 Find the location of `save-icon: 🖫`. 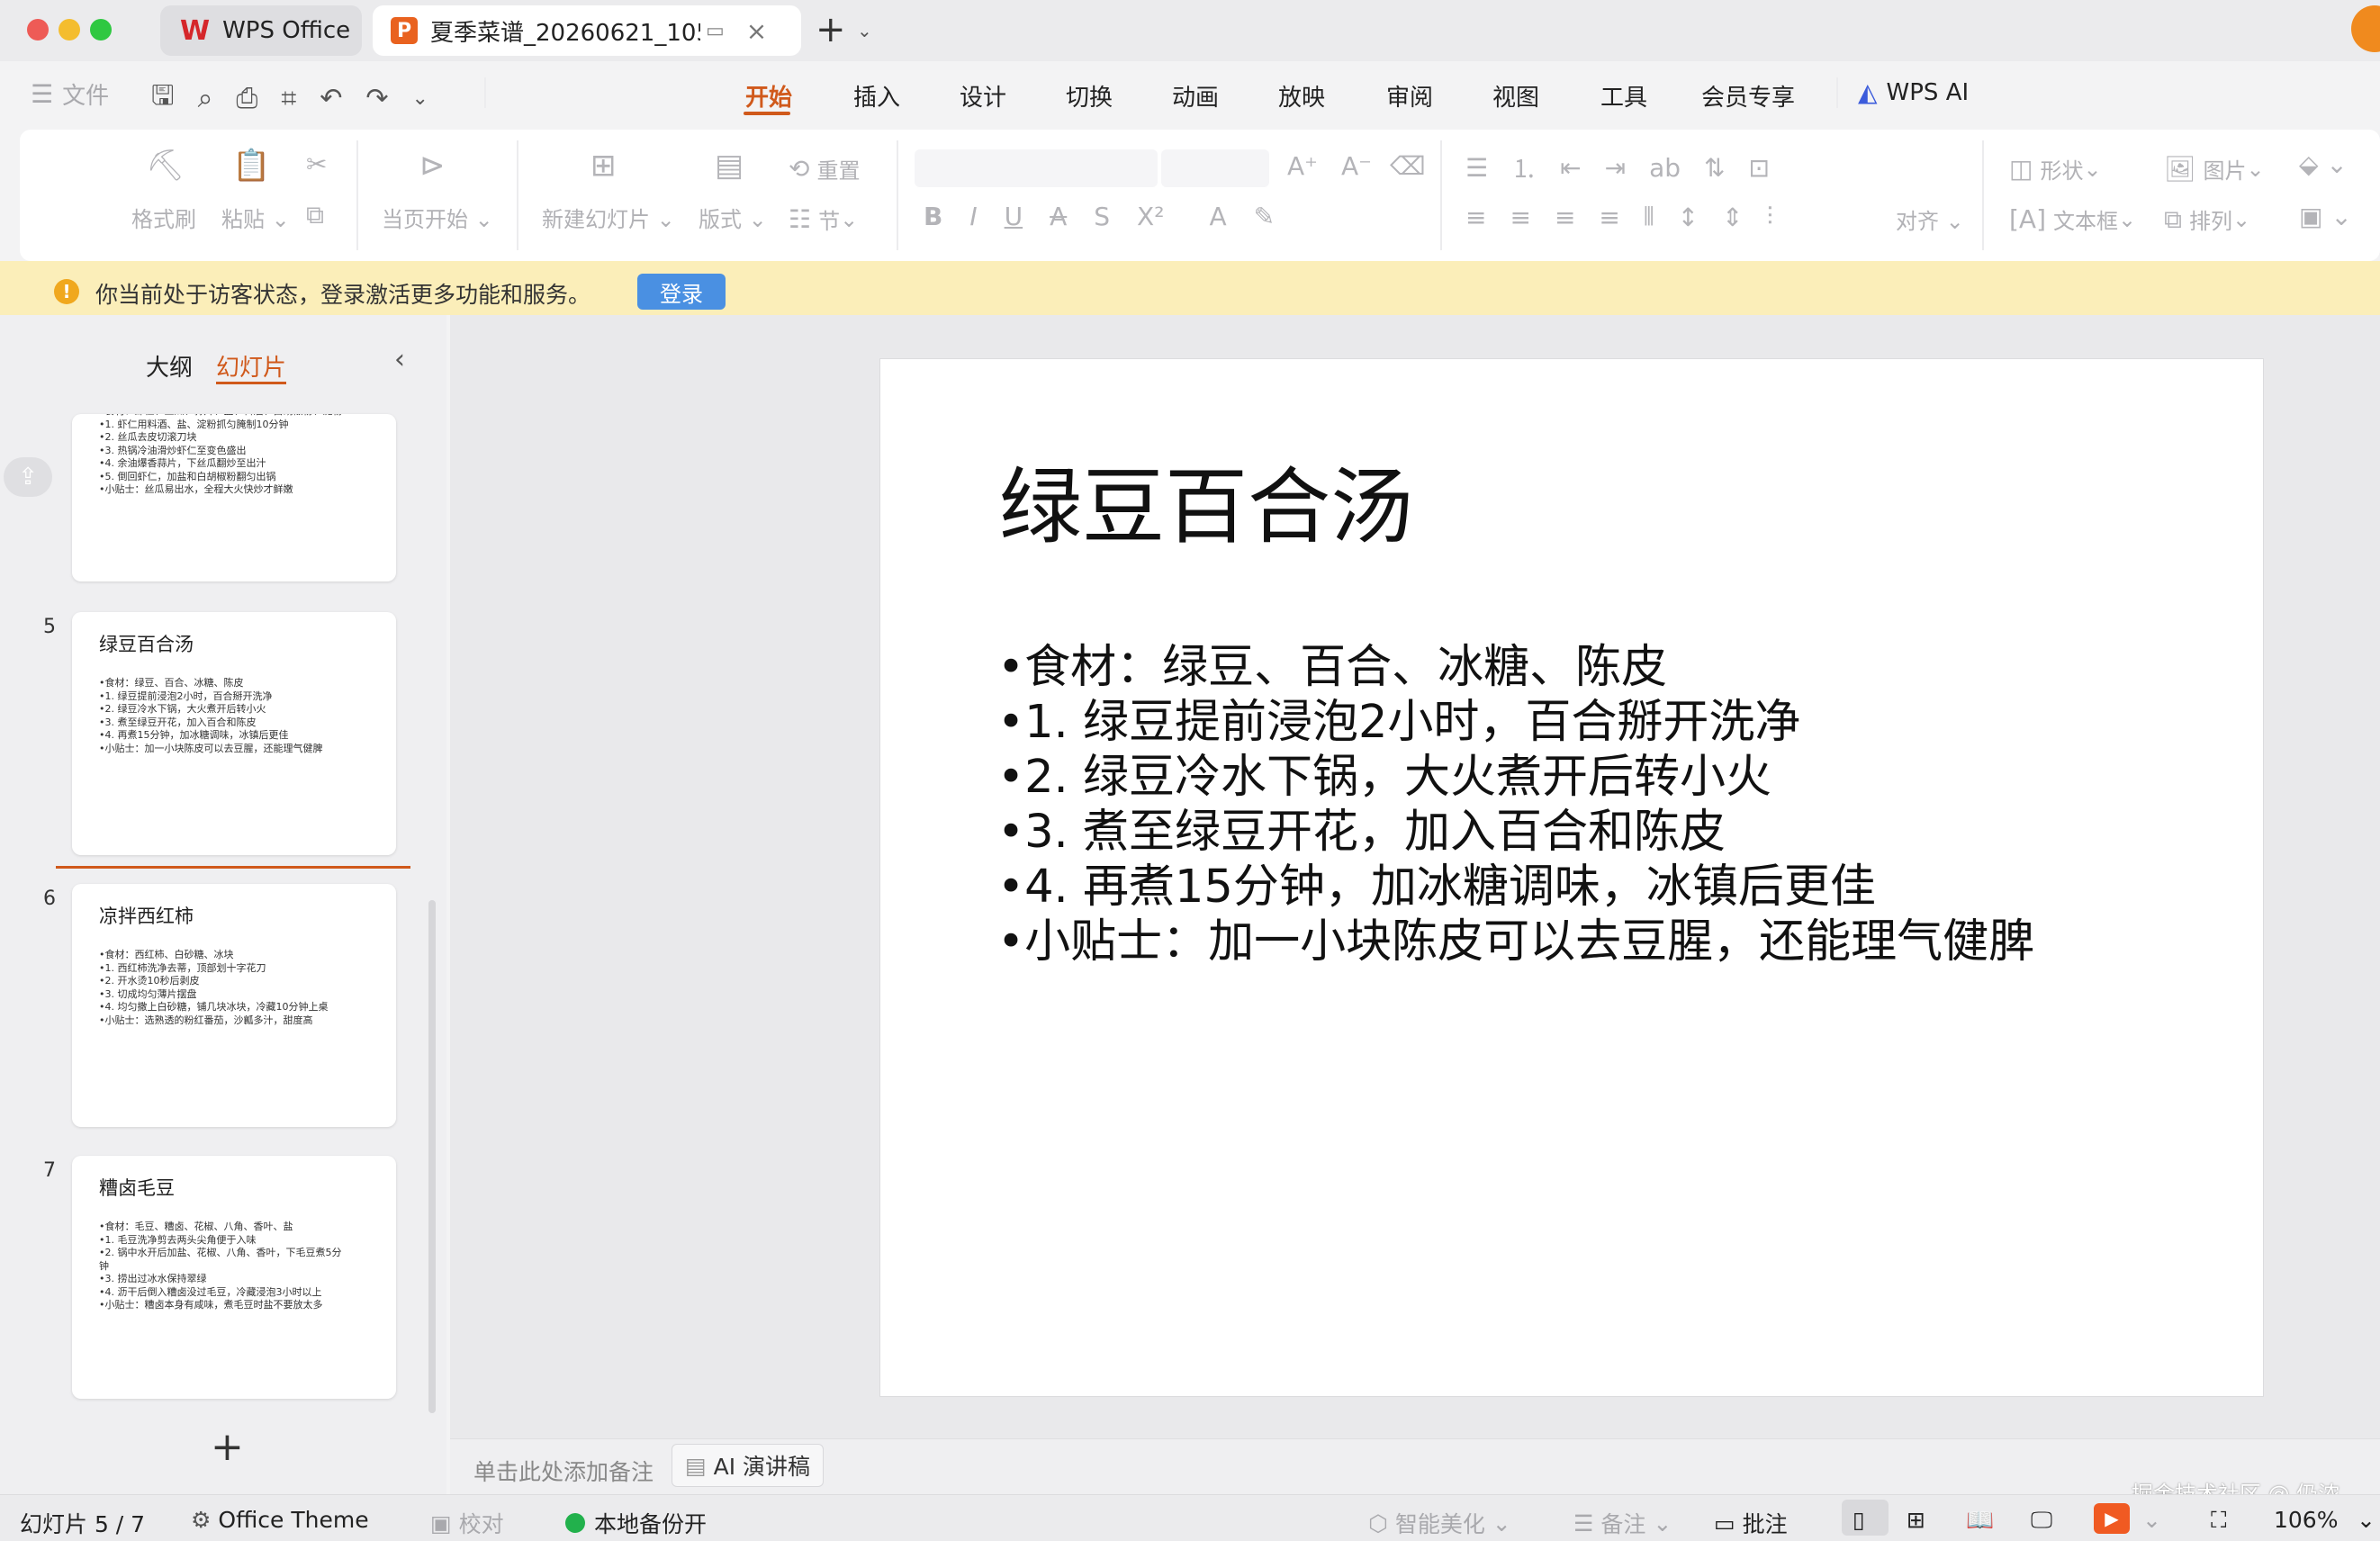

save-icon: 🖫 is located at coordinates (163, 99).